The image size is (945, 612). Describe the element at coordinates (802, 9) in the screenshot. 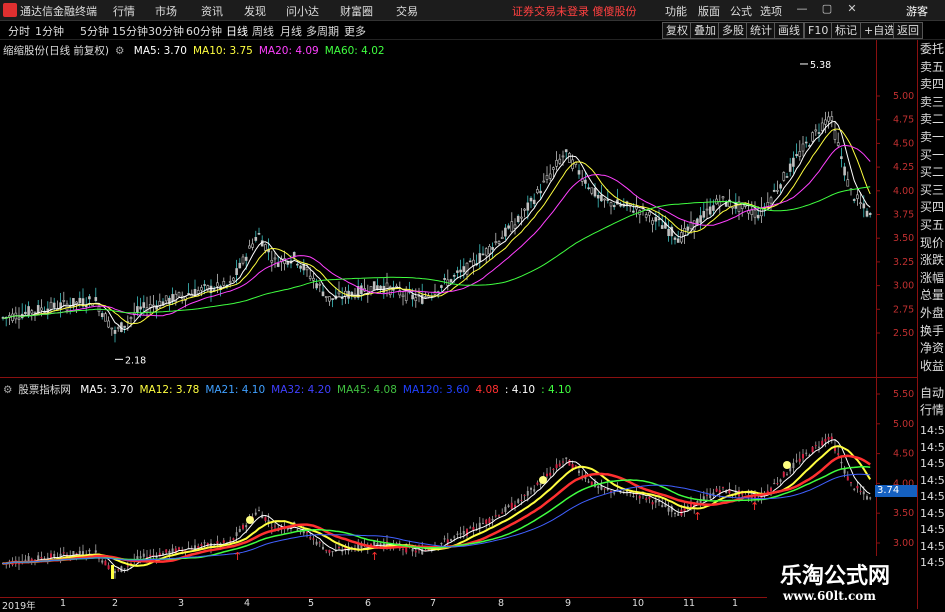

I see `minimize-icon: —` at that location.